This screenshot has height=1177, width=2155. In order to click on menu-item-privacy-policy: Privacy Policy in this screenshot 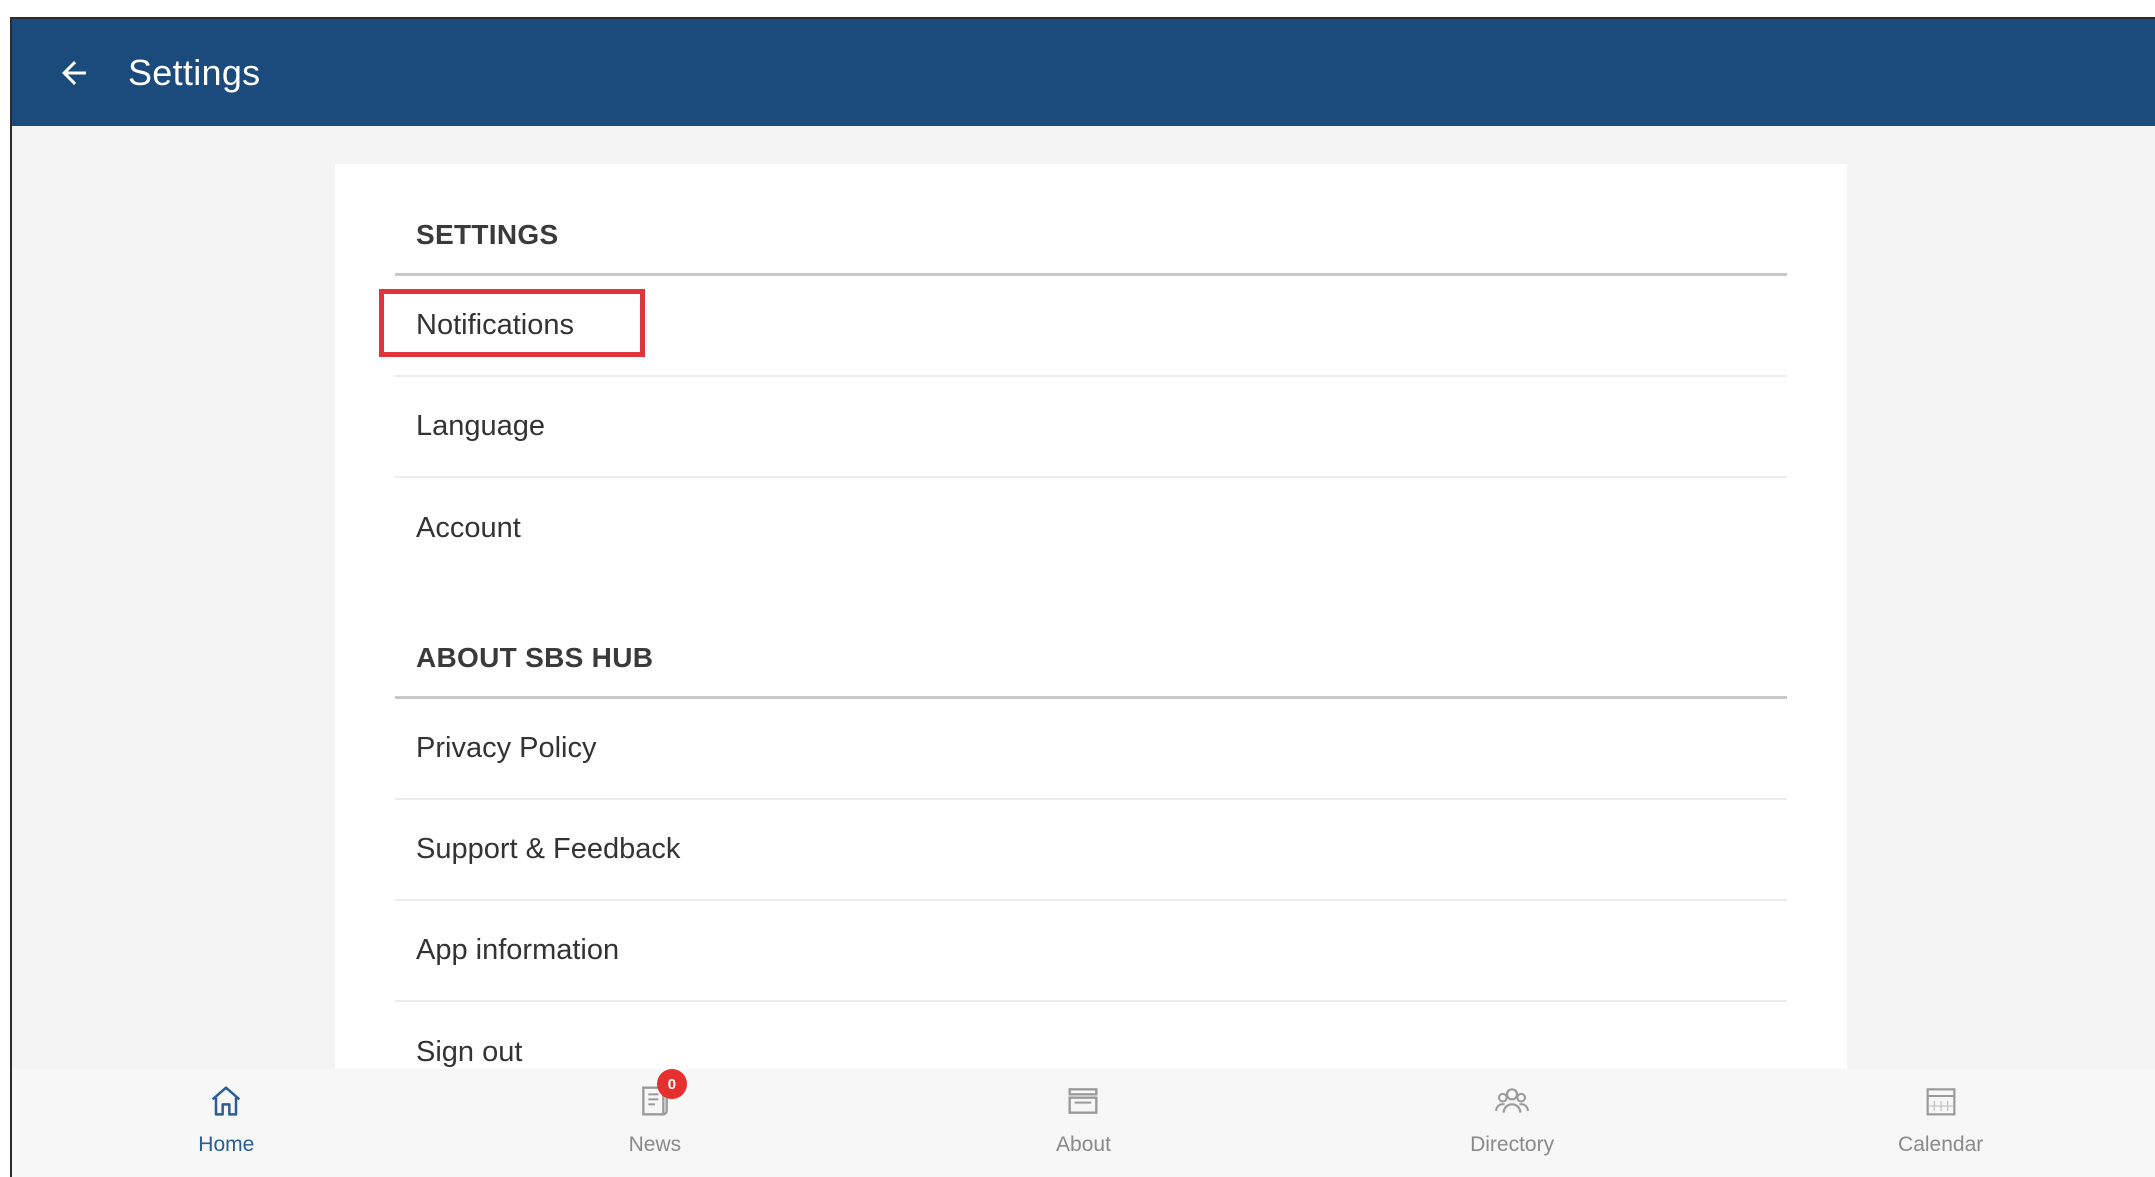, I will do `click(1091, 749)`.